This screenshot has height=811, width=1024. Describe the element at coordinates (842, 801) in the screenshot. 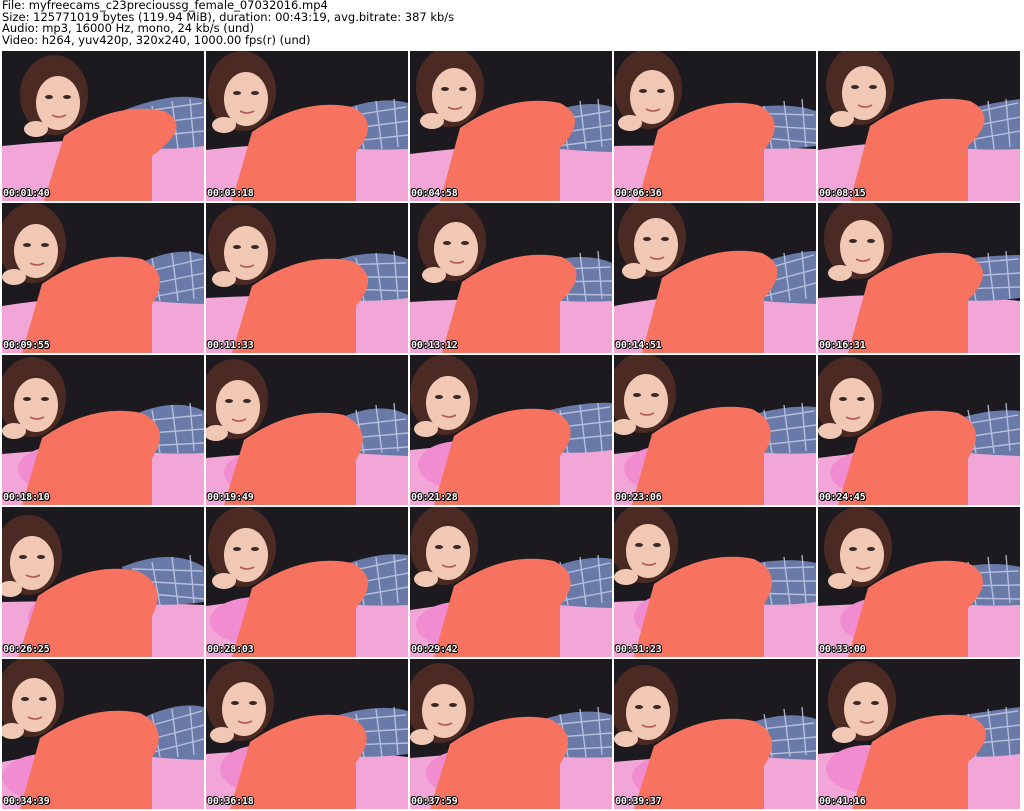

I see `frame-timestamp: 00:41:16` at that location.